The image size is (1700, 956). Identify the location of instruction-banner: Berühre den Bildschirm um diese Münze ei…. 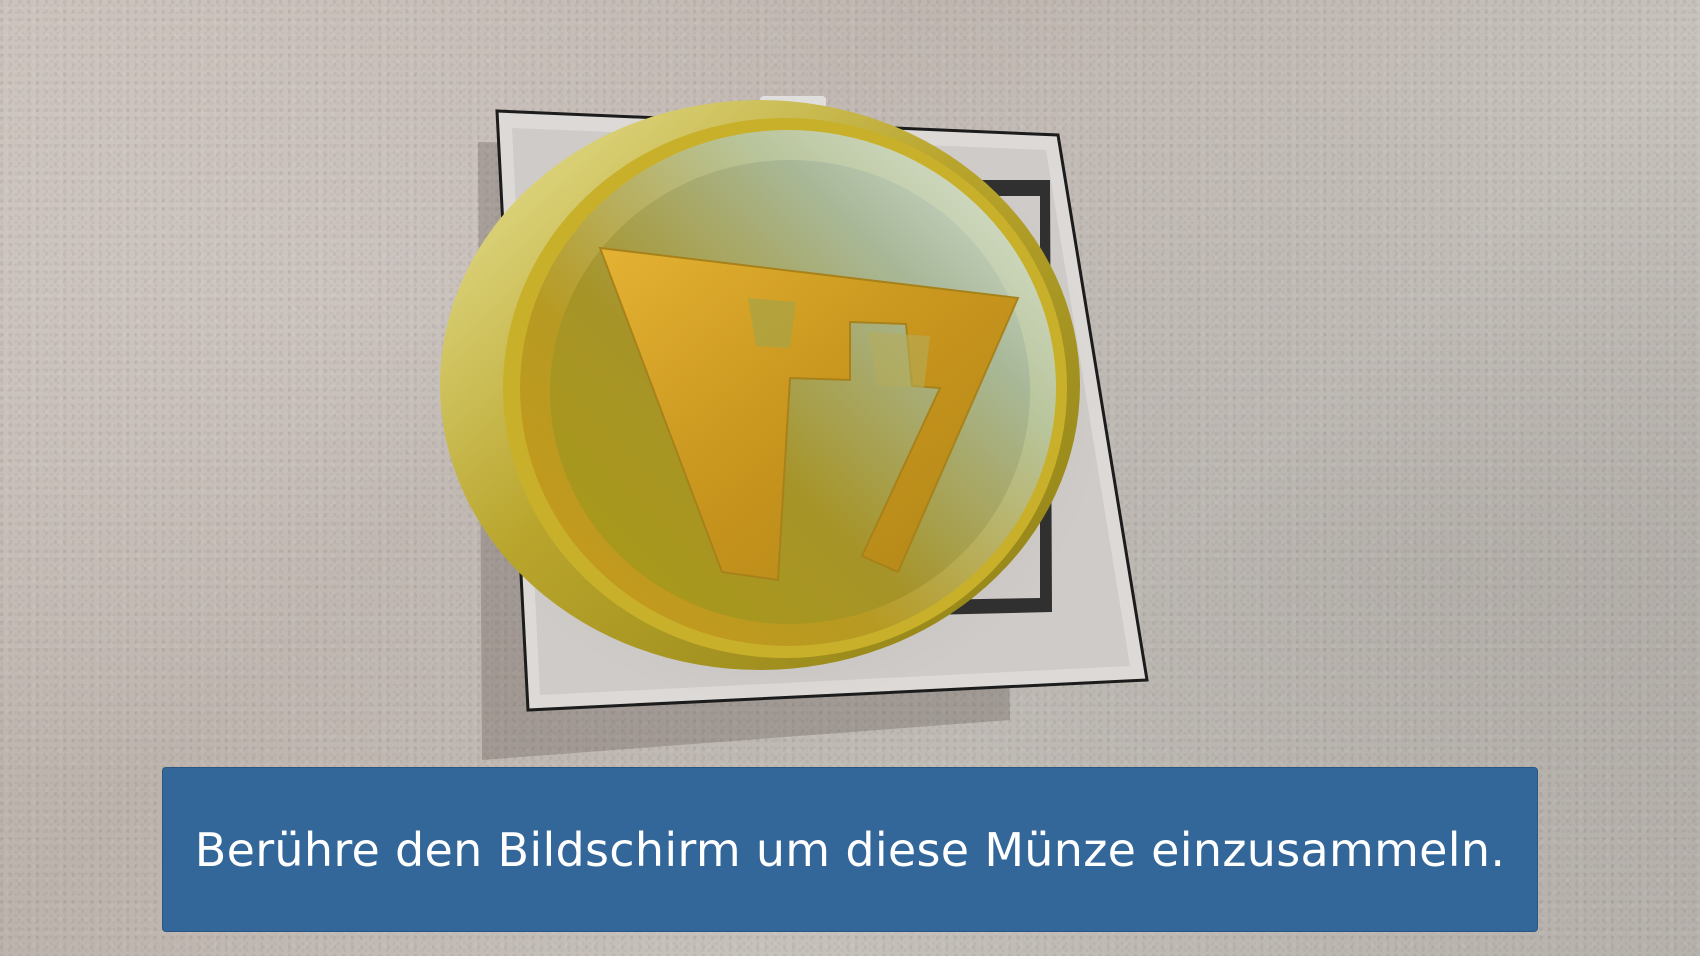
(850, 849).